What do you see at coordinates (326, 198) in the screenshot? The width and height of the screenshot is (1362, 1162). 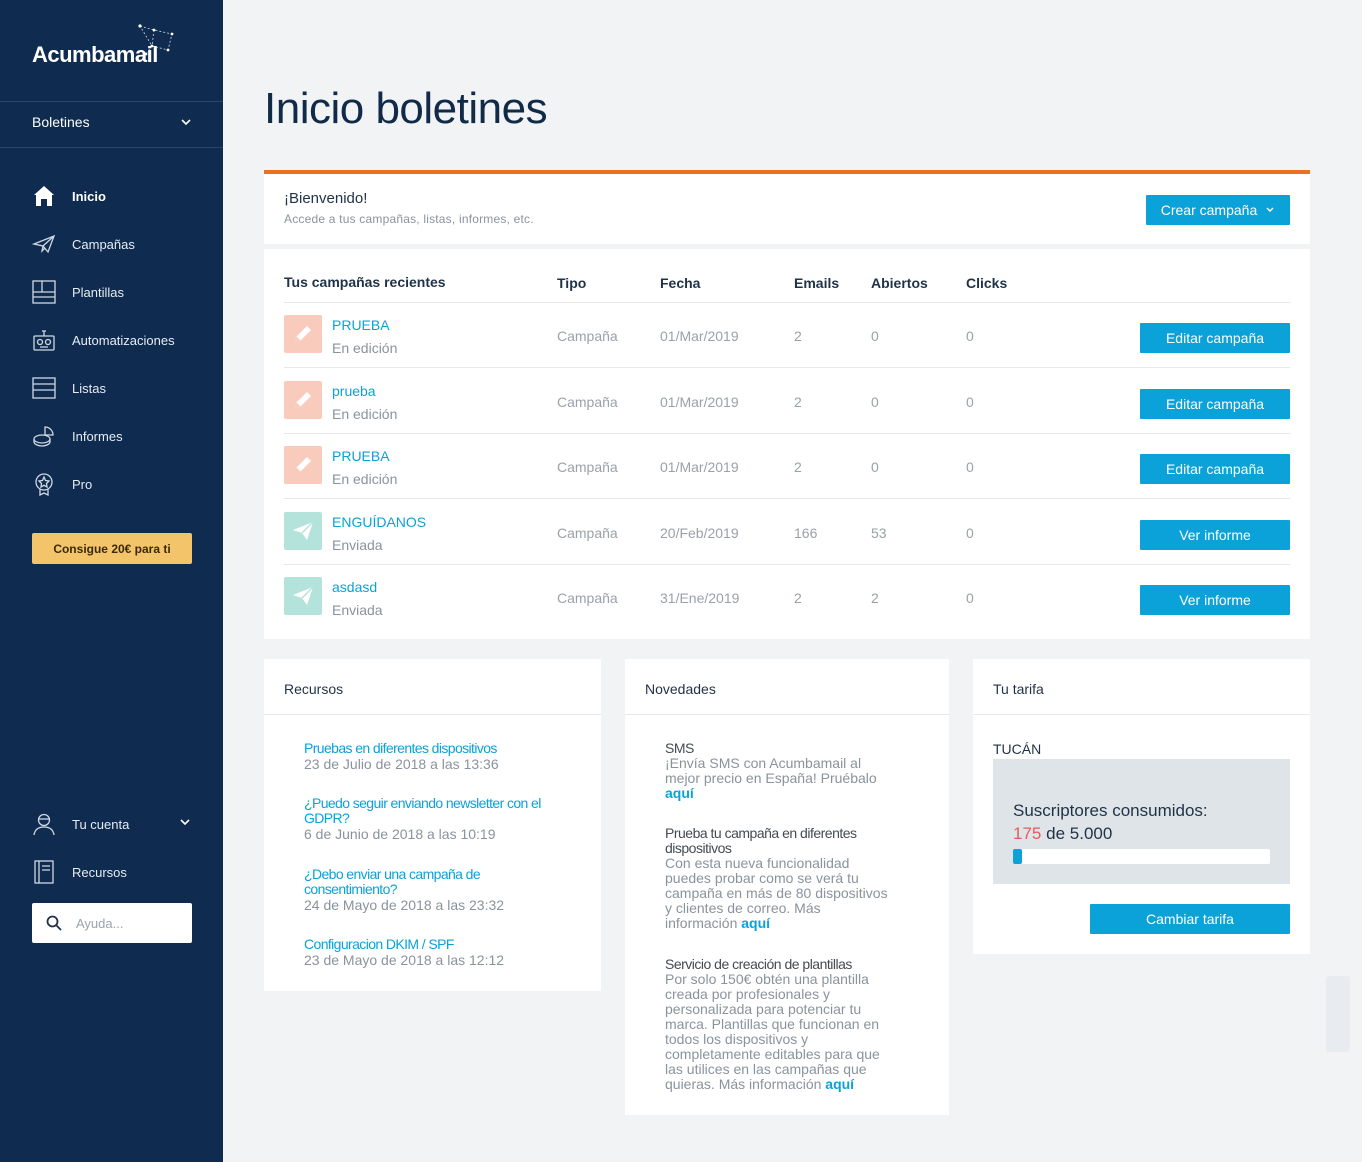 I see `welcome-title: ¡Bienvenido!` at bounding box center [326, 198].